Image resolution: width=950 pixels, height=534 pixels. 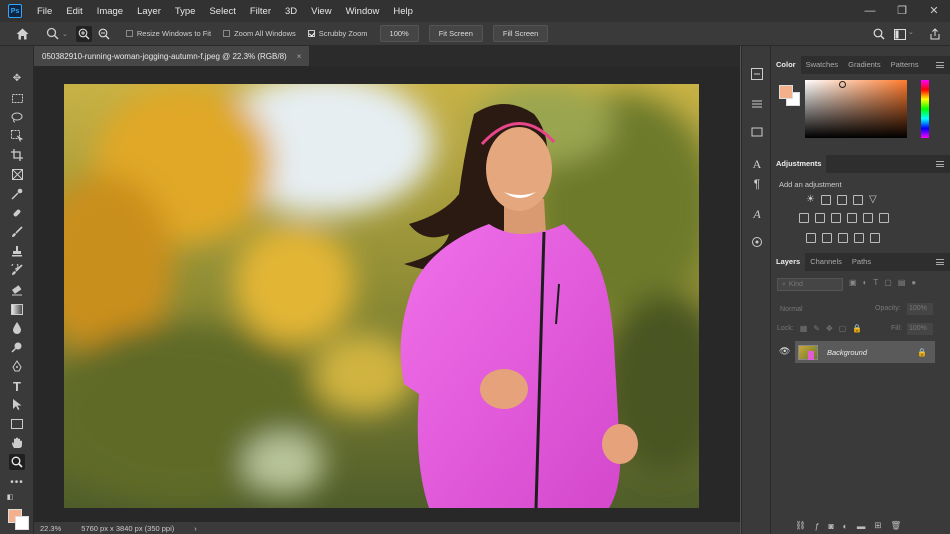 What do you see at coordinates (403, 11) in the screenshot?
I see `menu-help: Help` at bounding box center [403, 11].